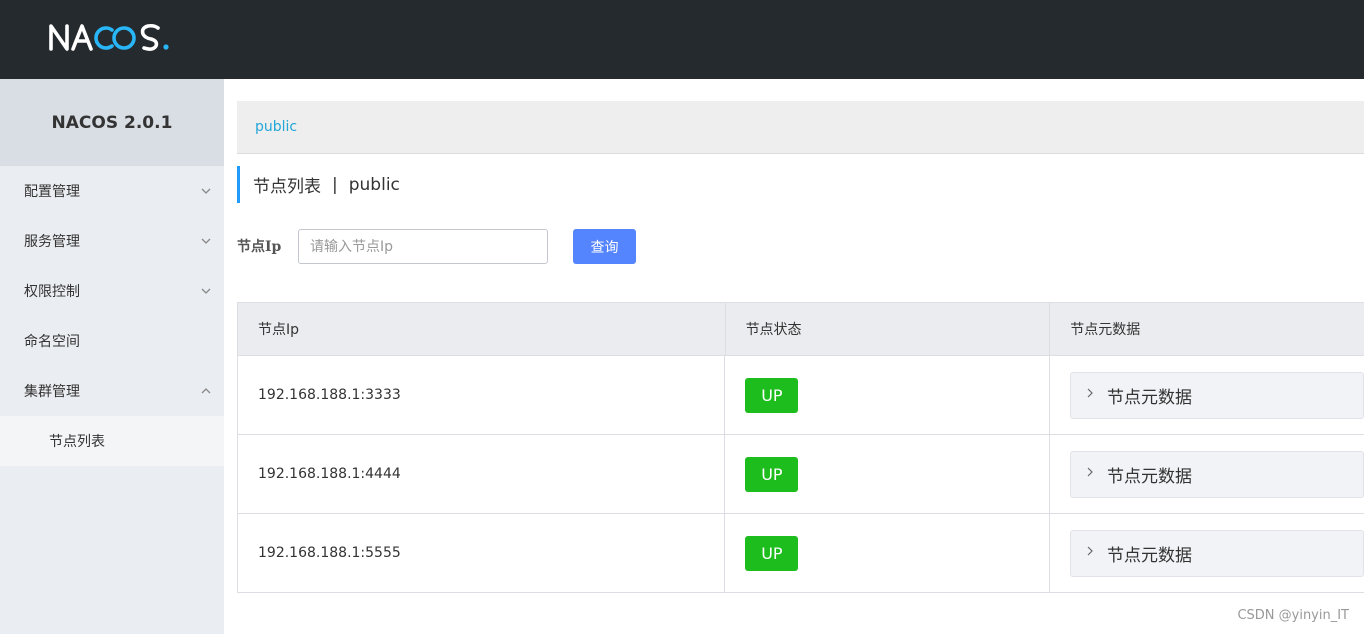 This screenshot has width=1364, height=634. I want to click on sidebar-item-service-management: 服务管理, so click(112, 241).